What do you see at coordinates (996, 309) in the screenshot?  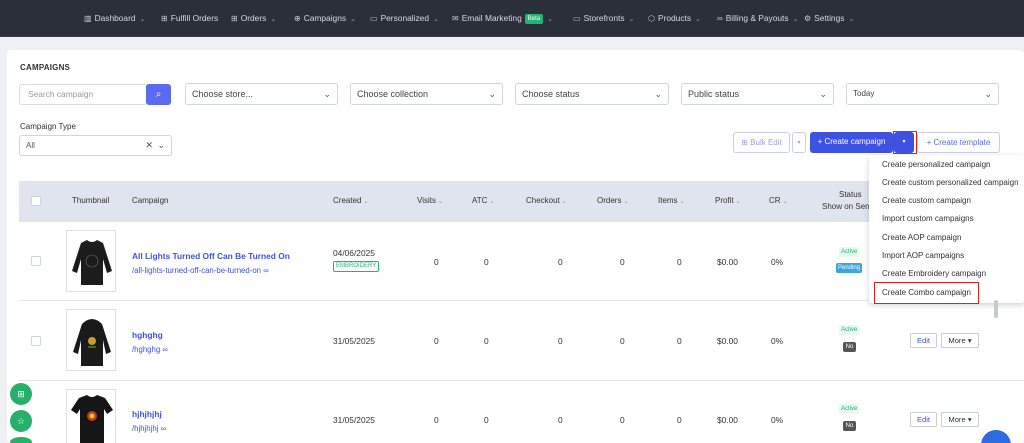 I see `scrollbar` at bounding box center [996, 309].